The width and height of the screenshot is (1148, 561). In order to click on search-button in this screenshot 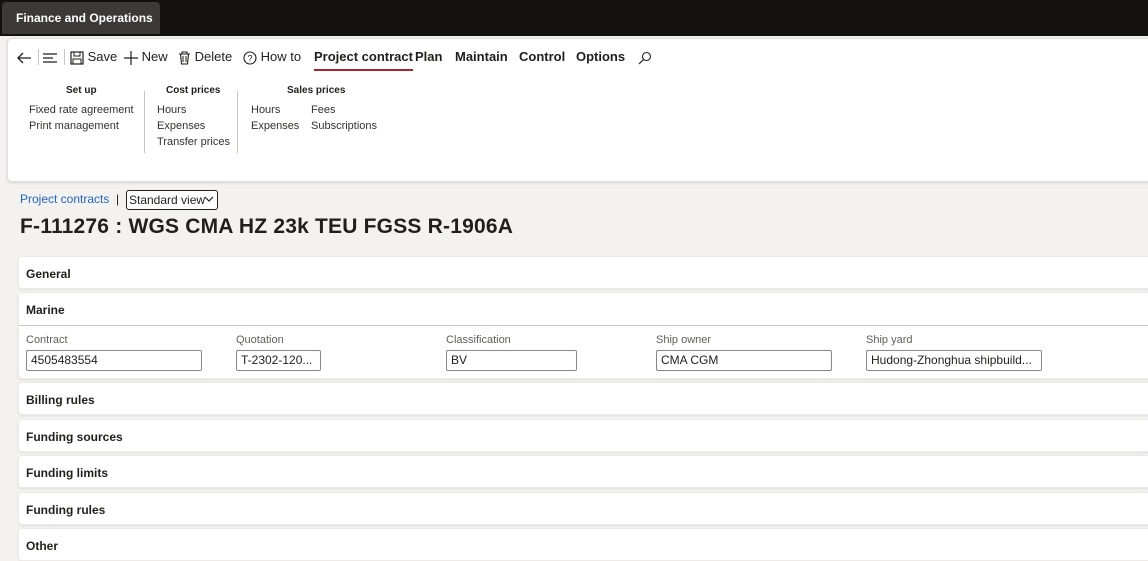, I will do `click(645, 57)`.